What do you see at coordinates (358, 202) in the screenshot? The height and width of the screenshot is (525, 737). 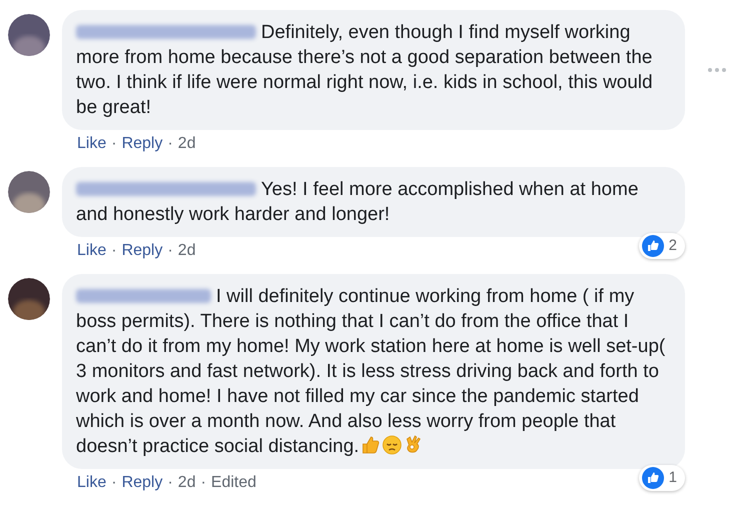 I see `comment-text: Yes! I feel more accomplished when at home and honestly work harder and longer!` at bounding box center [358, 202].